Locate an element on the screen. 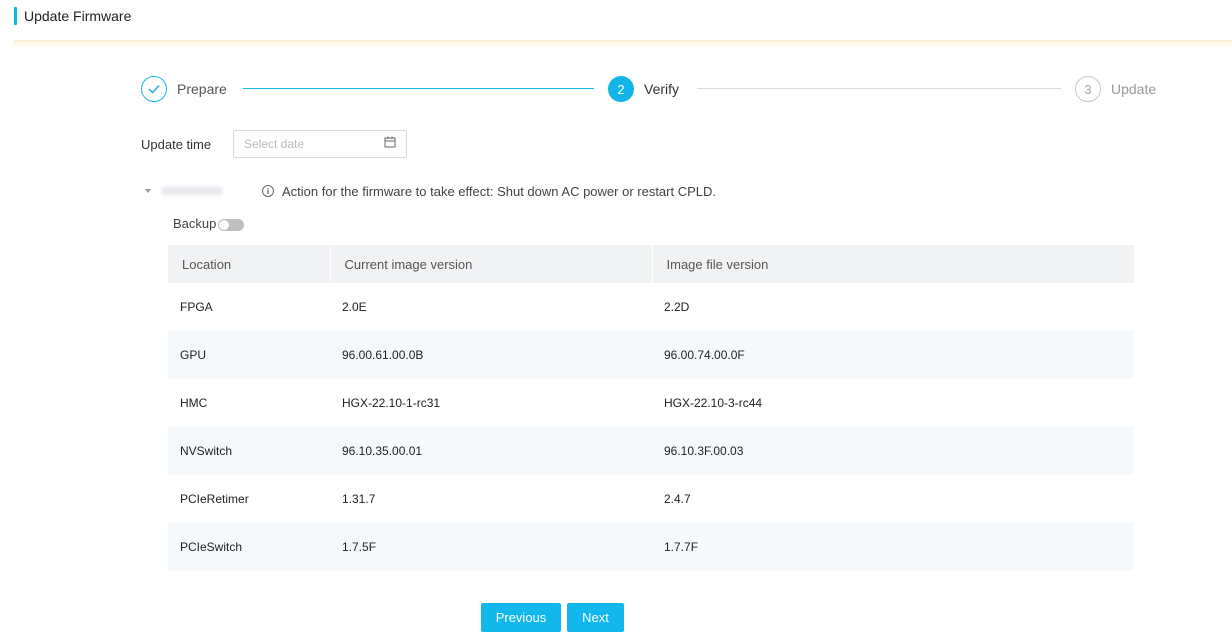 The width and height of the screenshot is (1232, 639). step-verify: 2 Verify is located at coordinates (643, 89).